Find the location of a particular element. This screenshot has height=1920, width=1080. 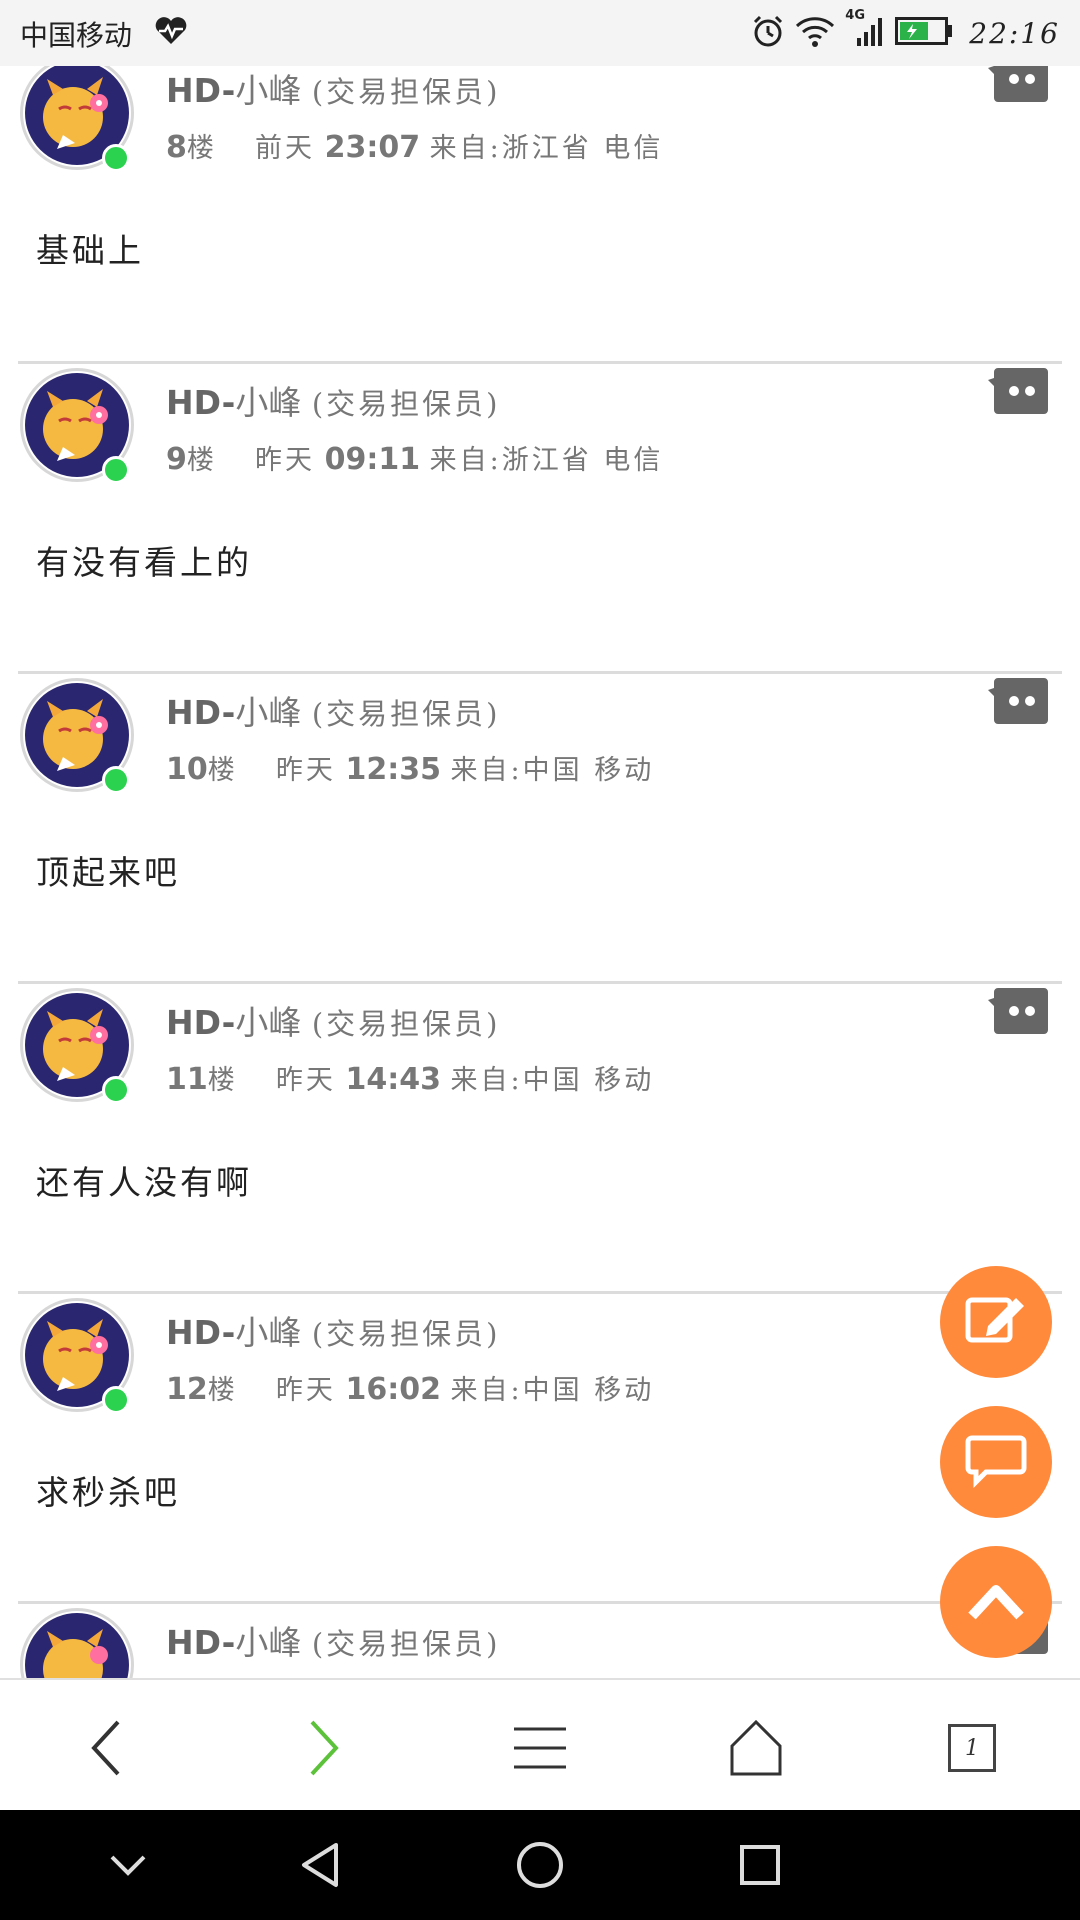

post-content: 有没有看上的 is located at coordinates (144, 562).